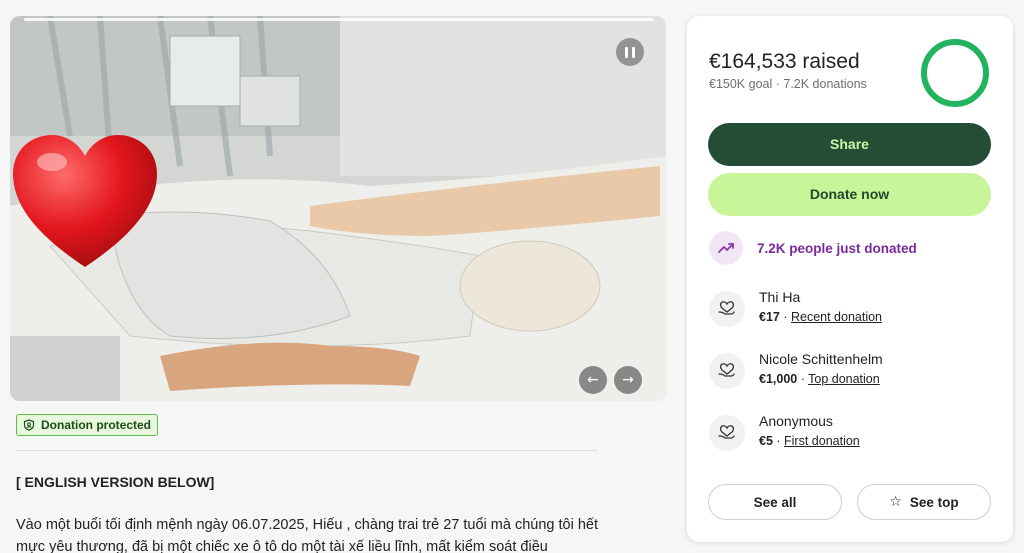 Image resolution: width=1024 pixels, height=553 pixels. Describe the element at coordinates (29, 425) in the screenshot. I see `shield-check-icon` at that location.